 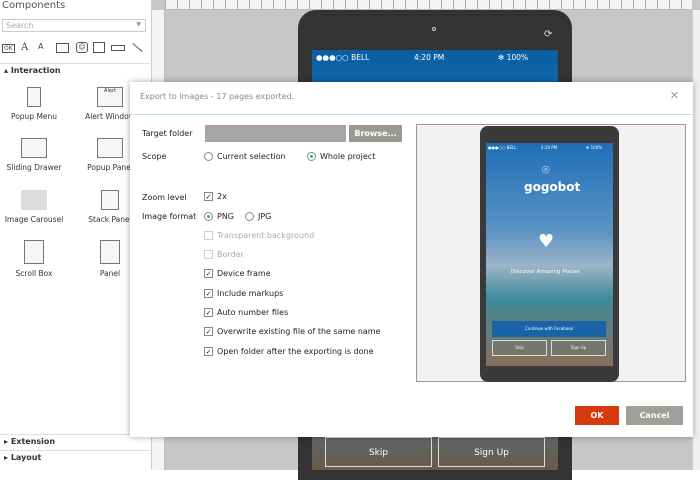 What do you see at coordinates (164, 197) in the screenshot?
I see `zoom-level-label: Zoom level` at bounding box center [164, 197].